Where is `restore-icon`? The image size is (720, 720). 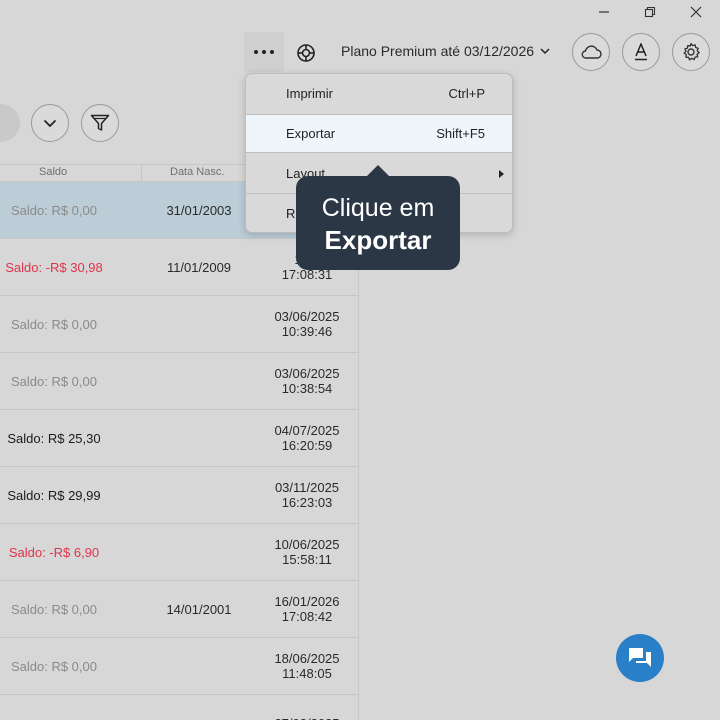 restore-icon is located at coordinates (650, 12).